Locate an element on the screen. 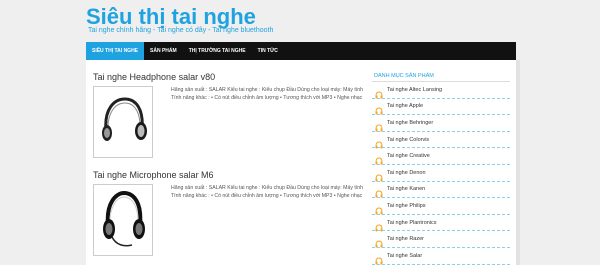 The width and height of the screenshot is (600, 265). category-label: Tai nghe Behringer is located at coordinates (410, 122).